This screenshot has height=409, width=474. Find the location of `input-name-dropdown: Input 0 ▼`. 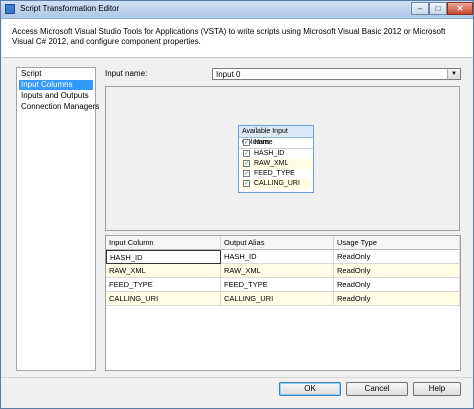

input-name-dropdown: Input 0 ▼ is located at coordinates (336, 74).